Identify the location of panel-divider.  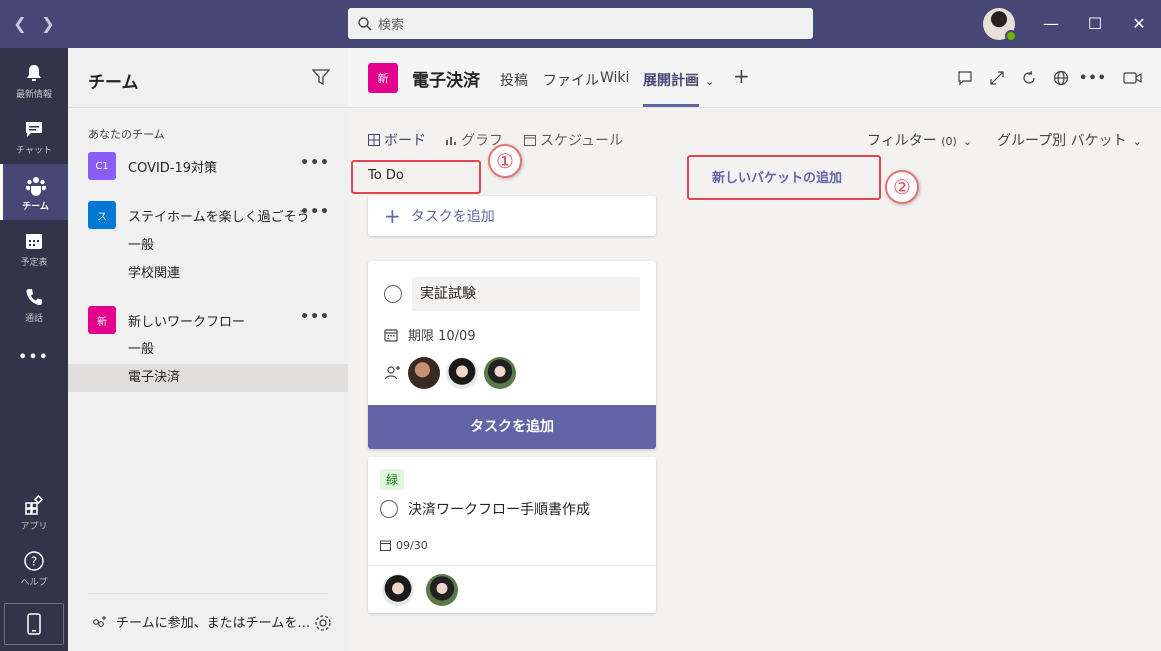
(208, 593).